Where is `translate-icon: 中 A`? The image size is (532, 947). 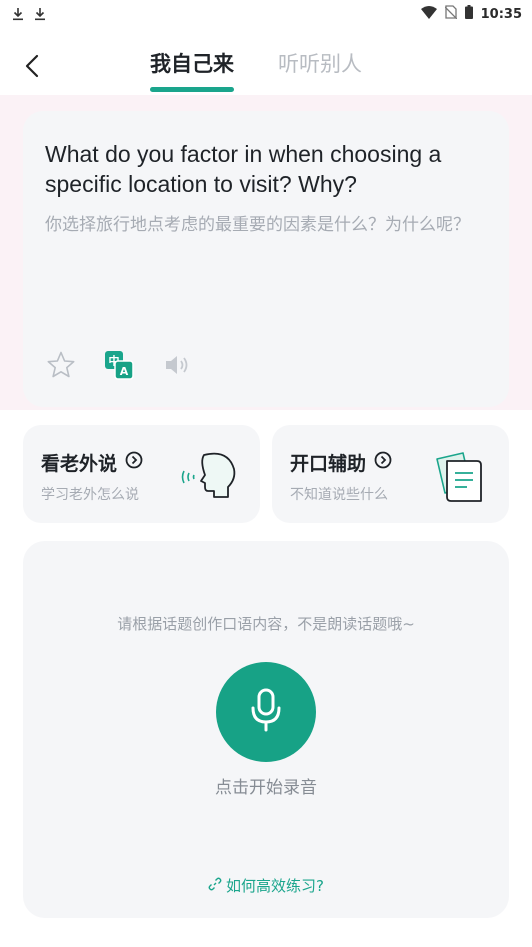 translate-icon: 中 A is located at coordinates (119, 367).